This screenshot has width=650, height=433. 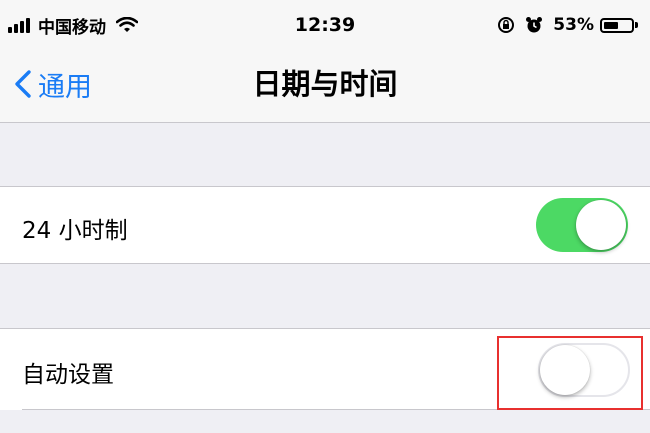 I want to click on page-title: 日期与时间, so click(x=325, y=84).